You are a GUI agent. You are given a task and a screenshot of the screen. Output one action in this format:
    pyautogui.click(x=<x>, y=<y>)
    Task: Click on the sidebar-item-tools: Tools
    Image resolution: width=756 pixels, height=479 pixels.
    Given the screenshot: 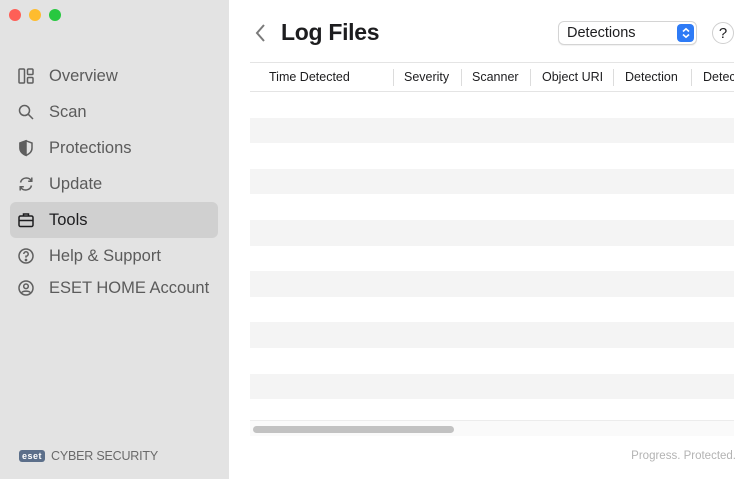 What is the action you would take?
    pyautogui.click(x=114, y=220)
    